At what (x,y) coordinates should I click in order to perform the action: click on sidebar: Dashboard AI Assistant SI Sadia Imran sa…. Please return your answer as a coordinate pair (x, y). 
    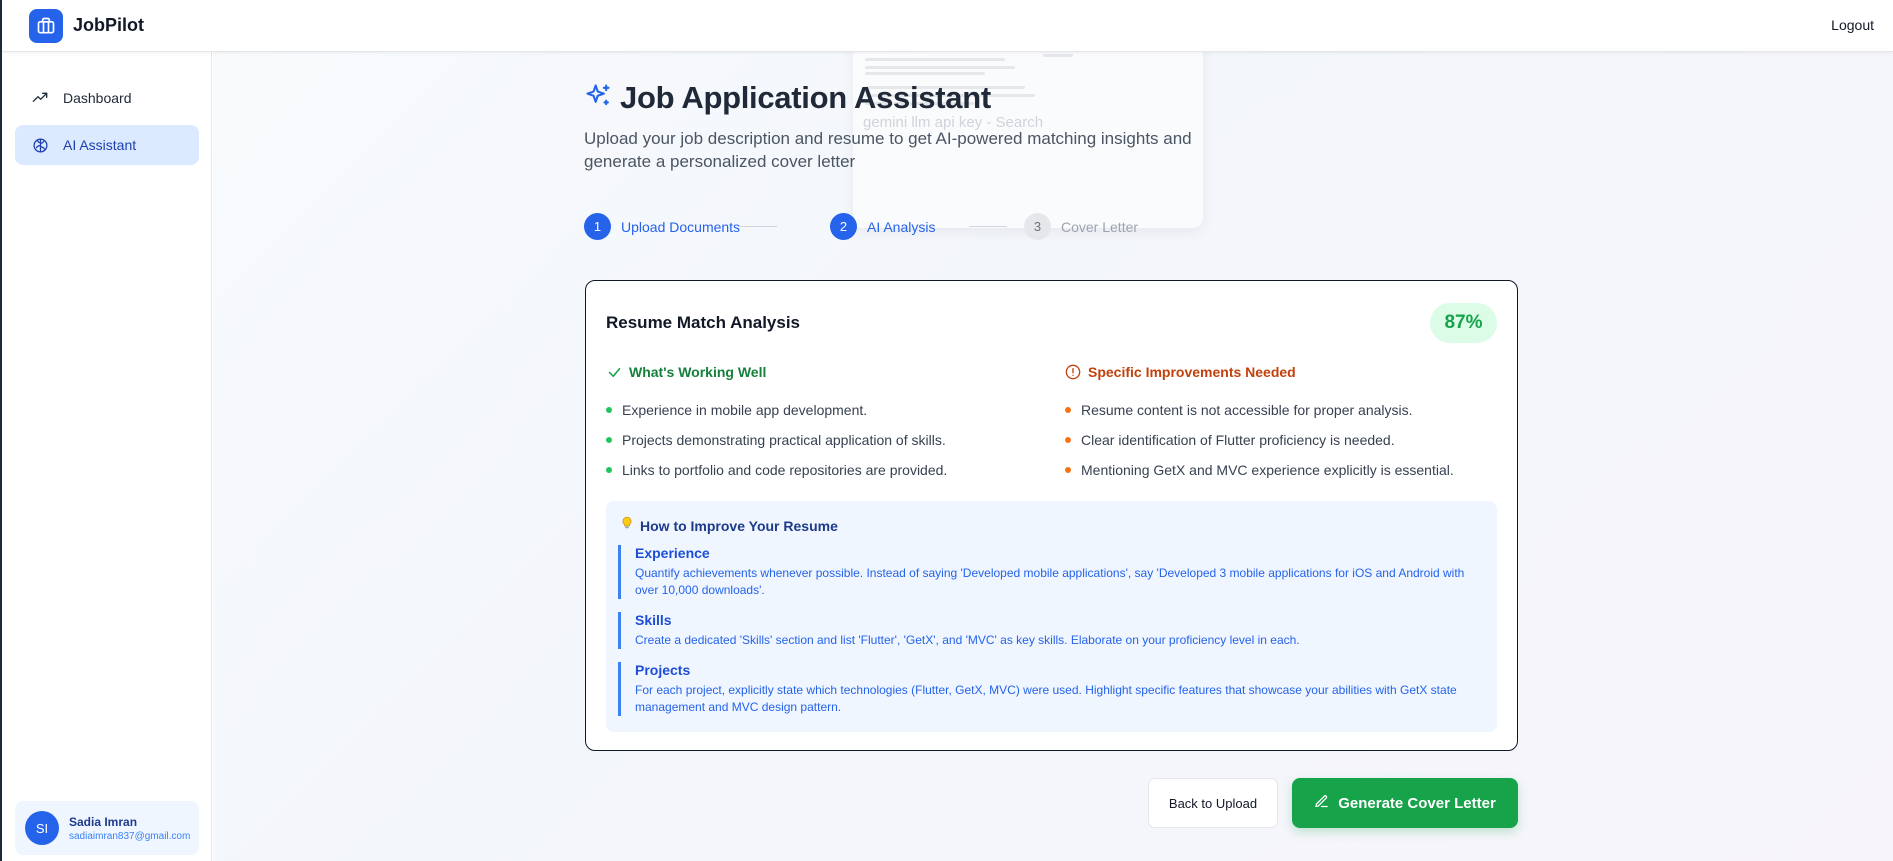
    Looking at the image, I should click on (107, 456).